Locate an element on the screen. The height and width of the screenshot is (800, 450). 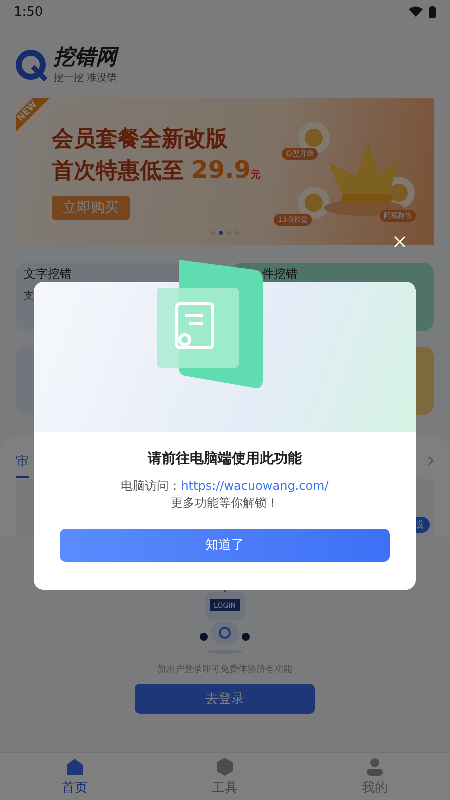
nav-tab: 首页 is located at coordinates (75, 776).